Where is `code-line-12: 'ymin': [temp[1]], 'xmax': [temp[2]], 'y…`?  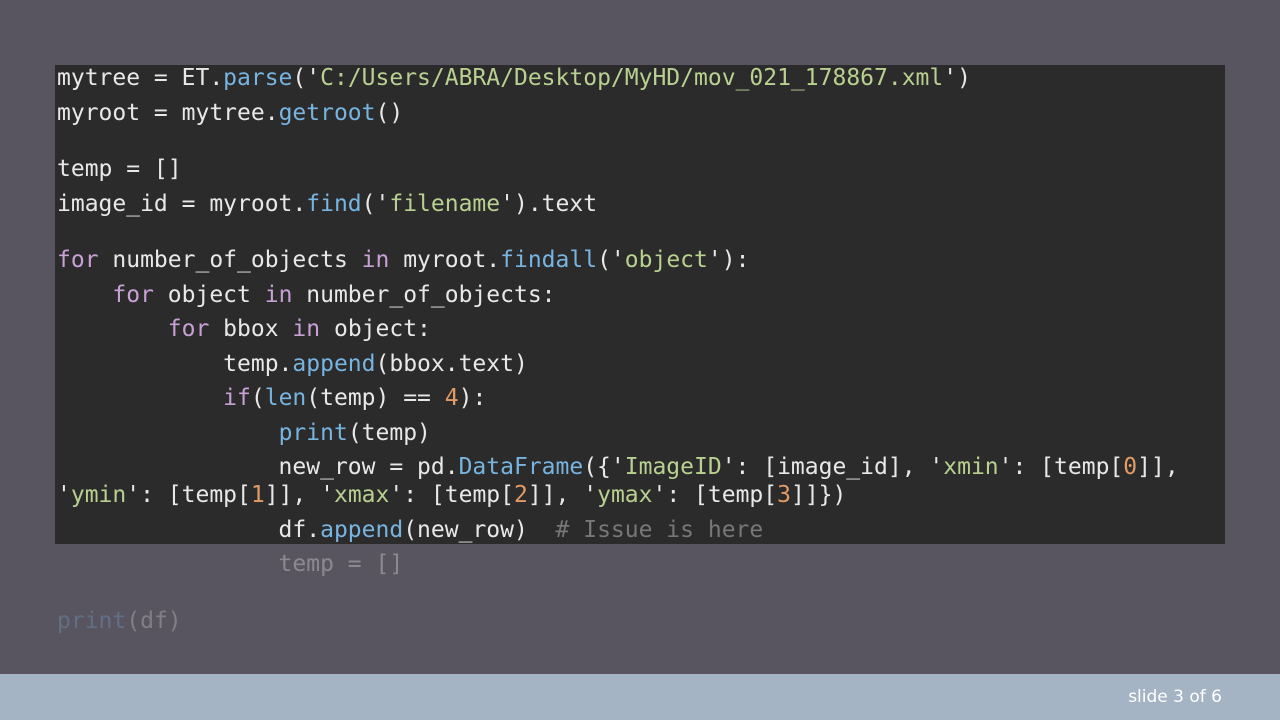 code-line-12: 'ymin': [temp[1]], 'xmax': [temp[2]], 'y… is located at coordinates (452, 495).